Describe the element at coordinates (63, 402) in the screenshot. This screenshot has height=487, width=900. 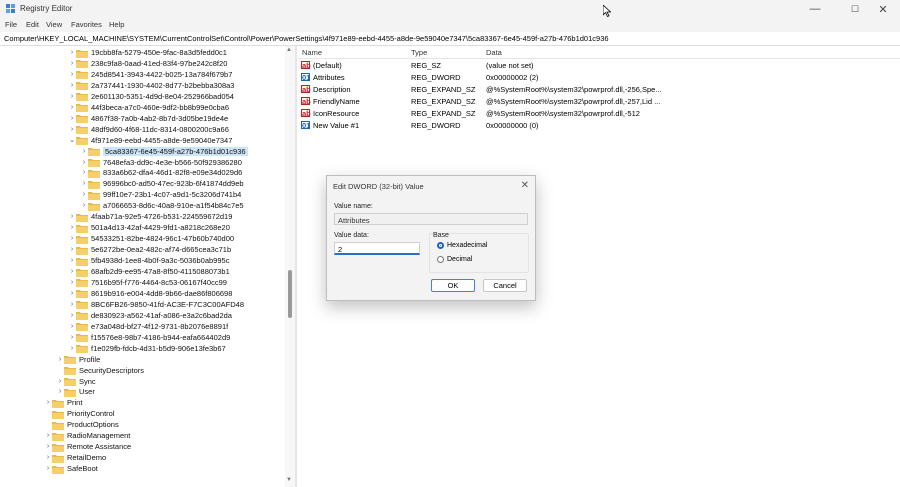
I see `tree-item: › Print` at that location.